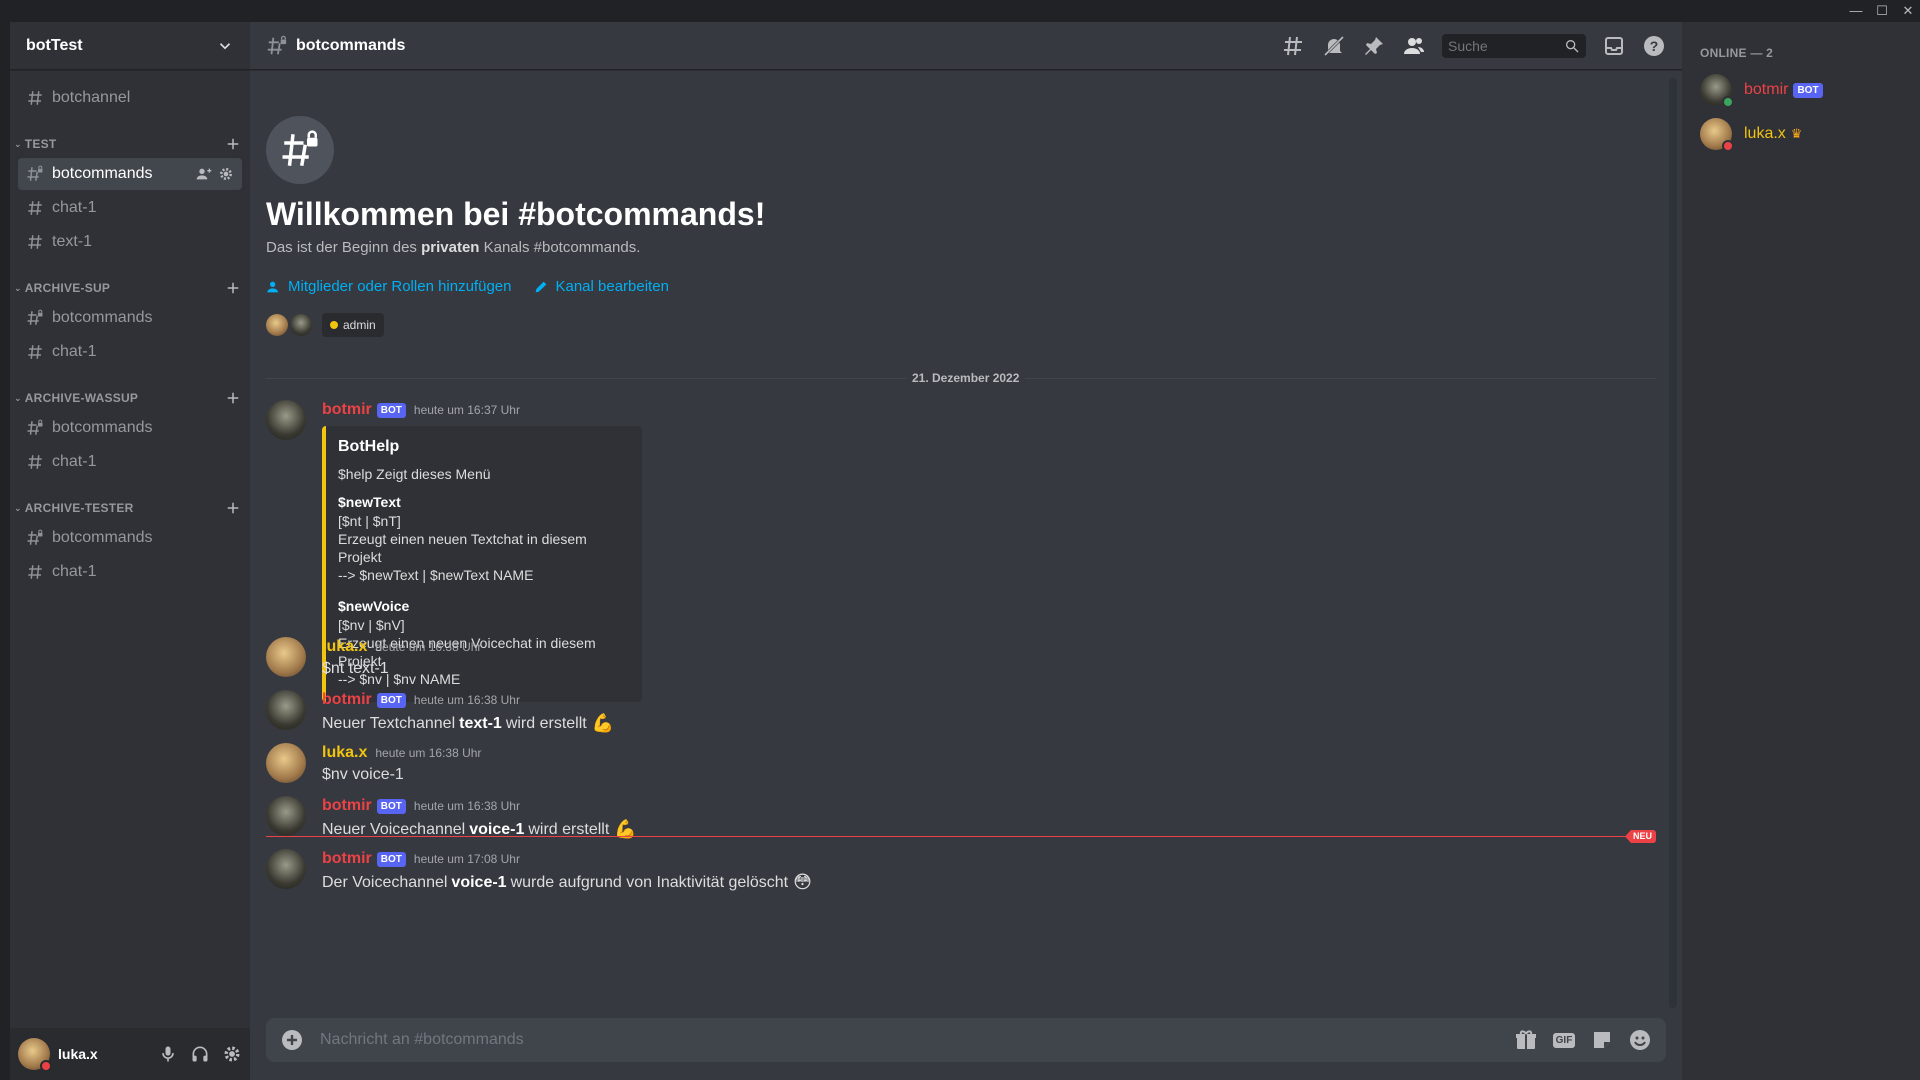  Describe the element at coordinates (1796, 133) in the screenshot. I see `crown-icon: ♛` at that location.